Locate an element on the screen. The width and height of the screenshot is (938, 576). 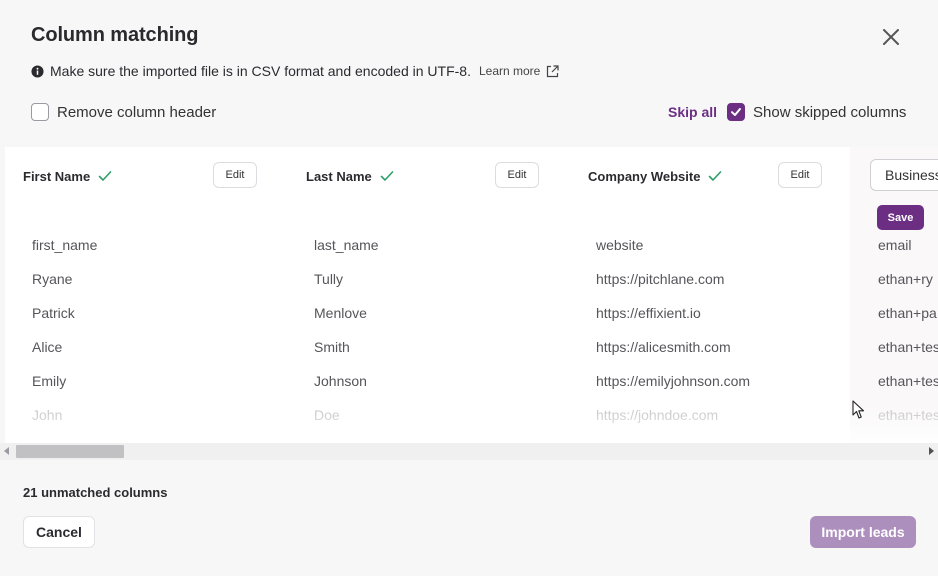
dialog-title: Column matching is located at coordinates (115, 35).